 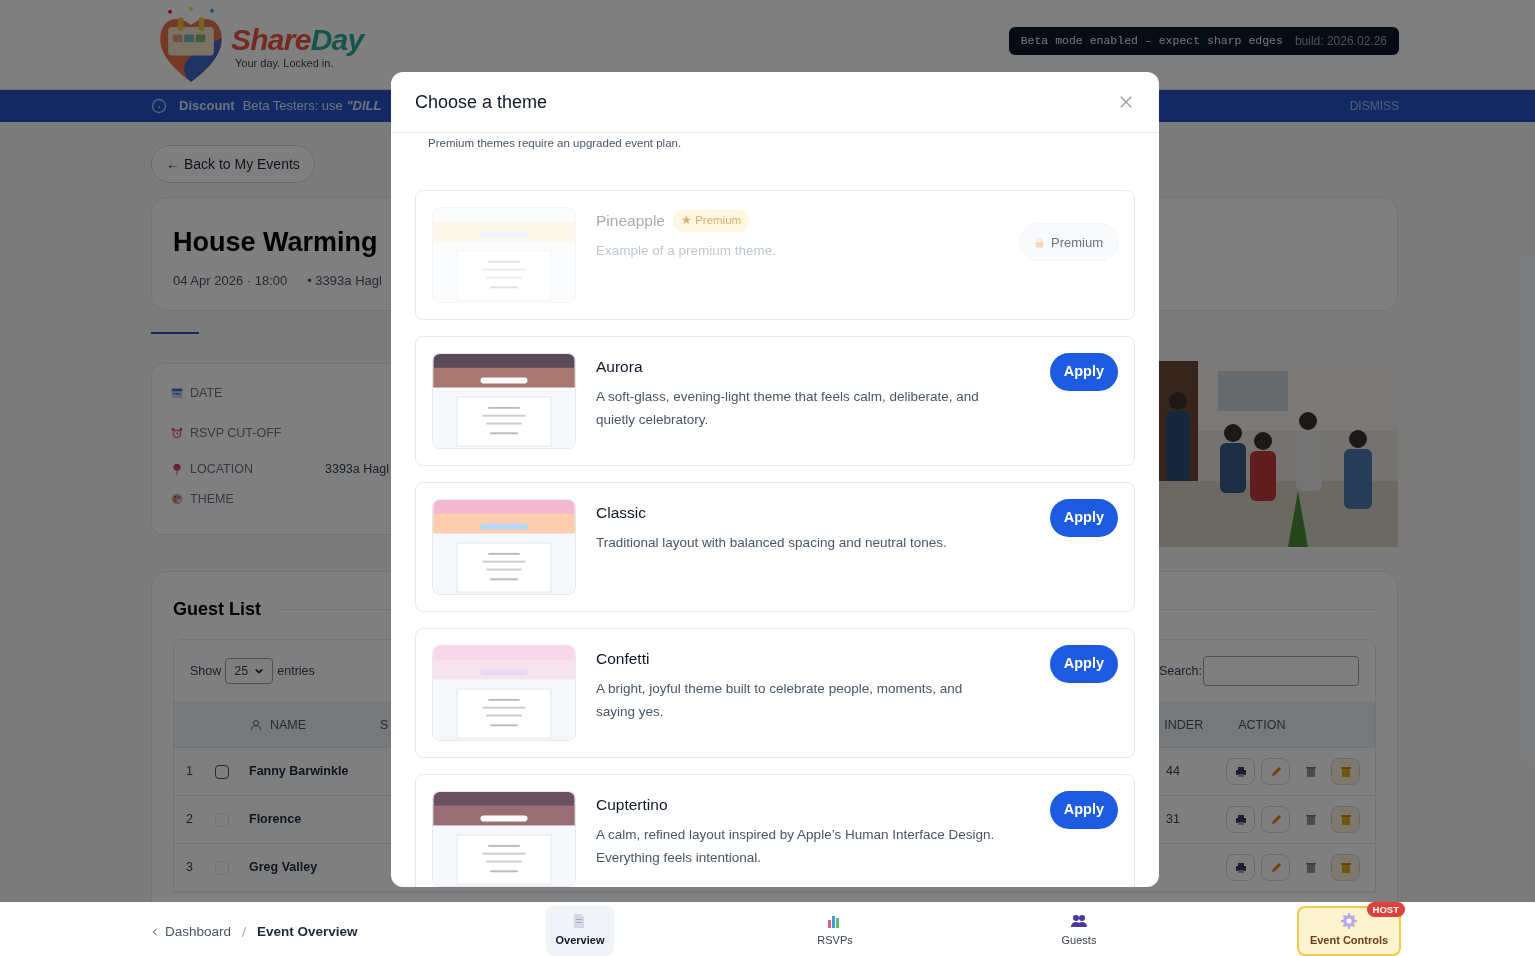 I want to click on info-icon, so click(x=159, y=106).